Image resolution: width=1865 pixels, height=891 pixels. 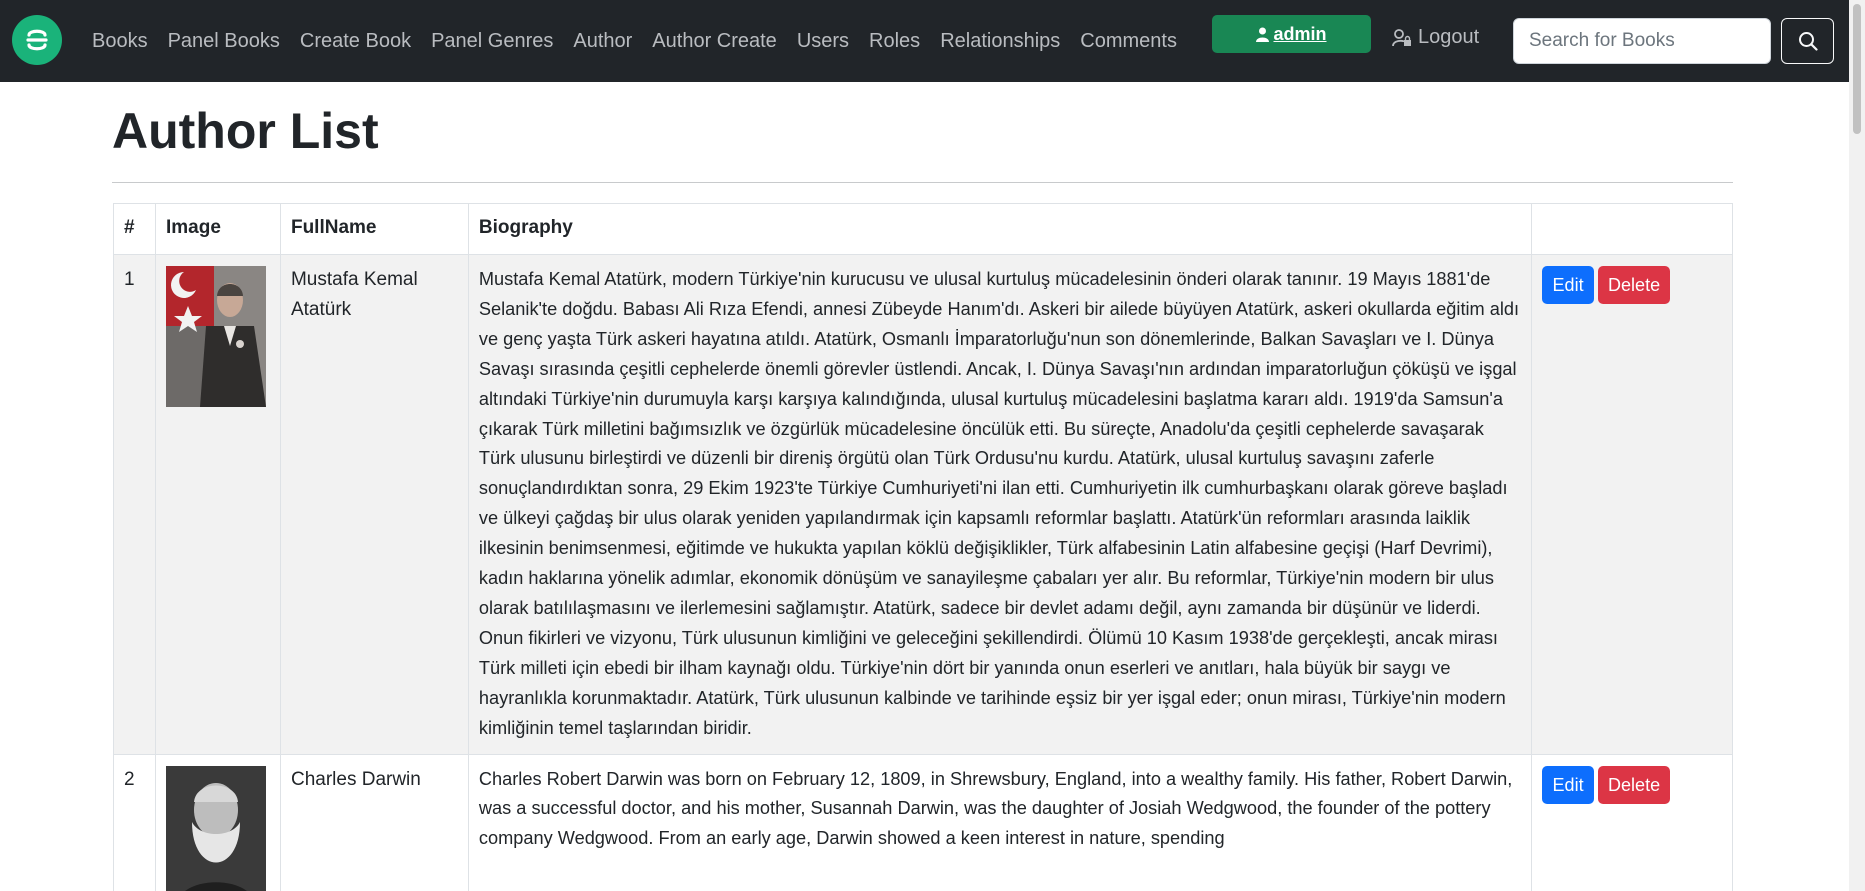 What do you see at coordinates (224, 41) in the screenshot?
I see `nav-link-panel-books: Panel Books` at bounding box center [224, 41].